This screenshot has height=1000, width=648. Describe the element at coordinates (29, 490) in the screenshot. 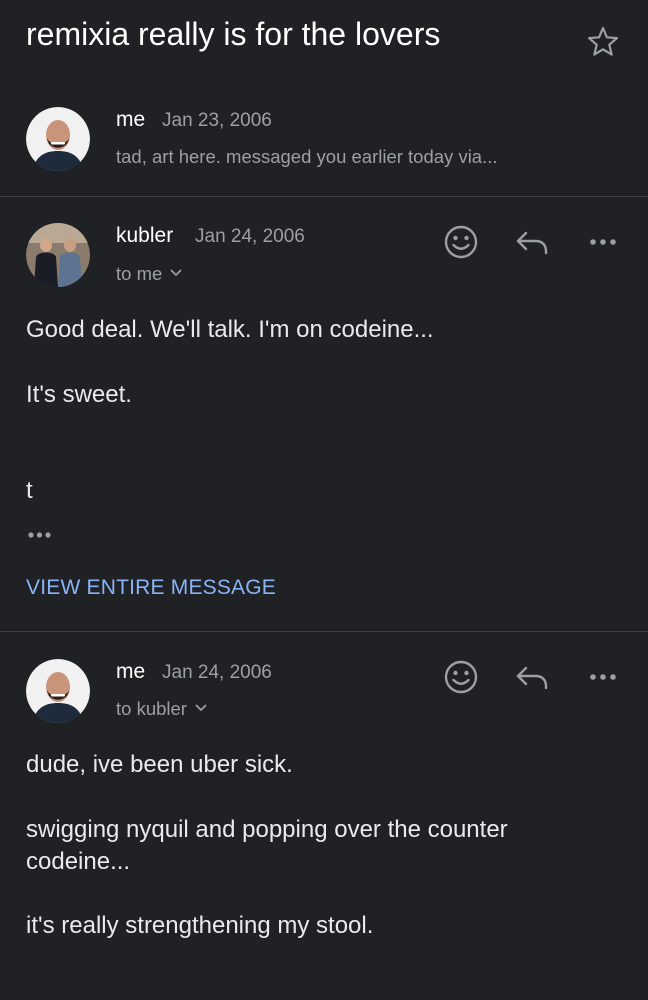

I see `body-line: t` at that location.